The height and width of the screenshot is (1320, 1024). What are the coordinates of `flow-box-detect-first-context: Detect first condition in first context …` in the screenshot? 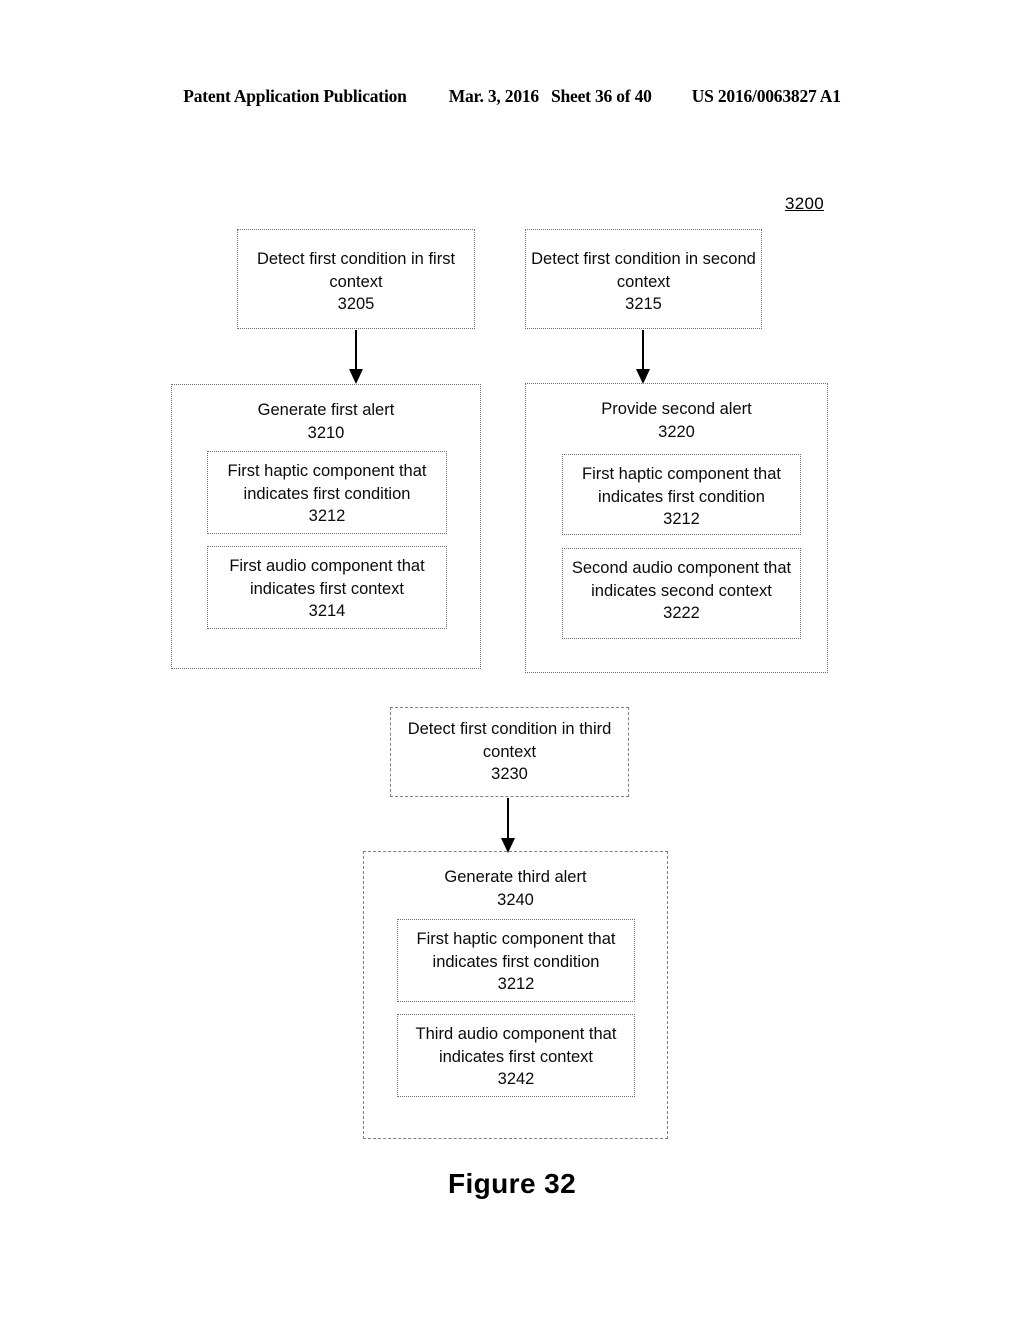 It's located at (356, 279).